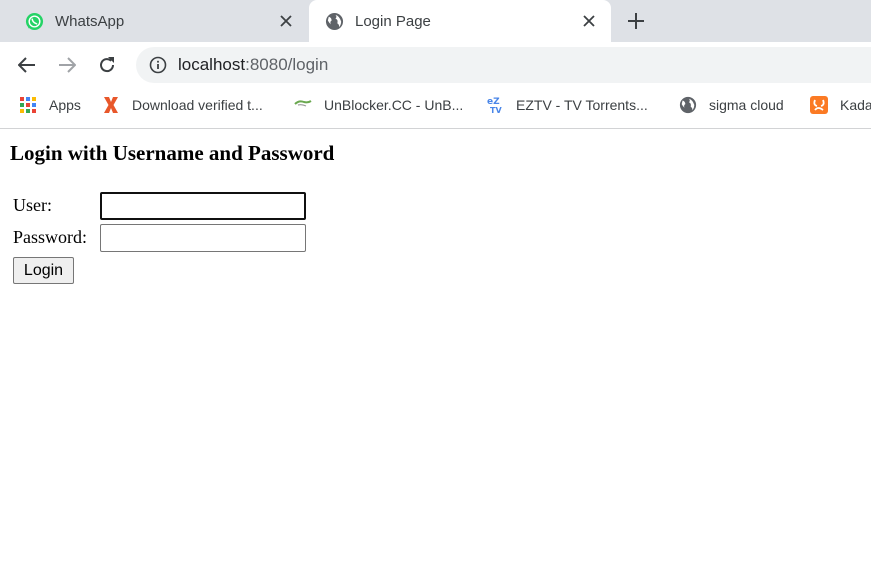  What do you see at coordinates (27, 65) in the screenshot?
I see `back-arrow-icon` at bounding box center [27, 65].